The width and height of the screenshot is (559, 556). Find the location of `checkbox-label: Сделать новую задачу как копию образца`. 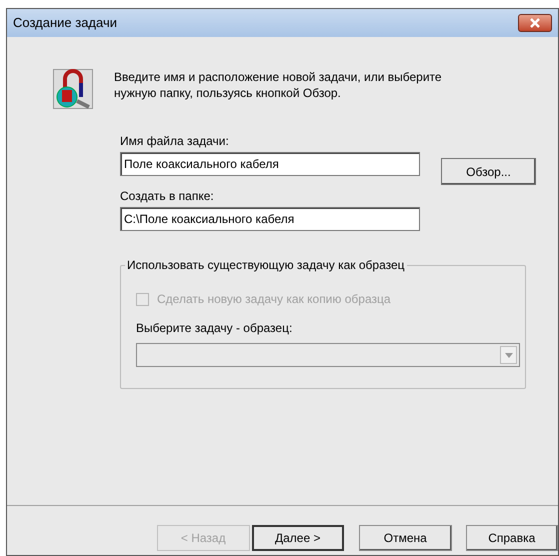

checkbox-label: Сделать новую задачу как копию образца is located at coordinates (274, 299).